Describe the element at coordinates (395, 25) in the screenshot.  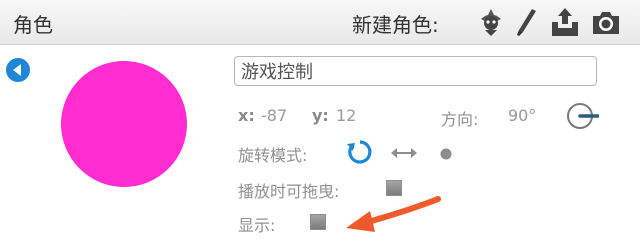
I see `new-sprite-label: 新建角色:` at that location.